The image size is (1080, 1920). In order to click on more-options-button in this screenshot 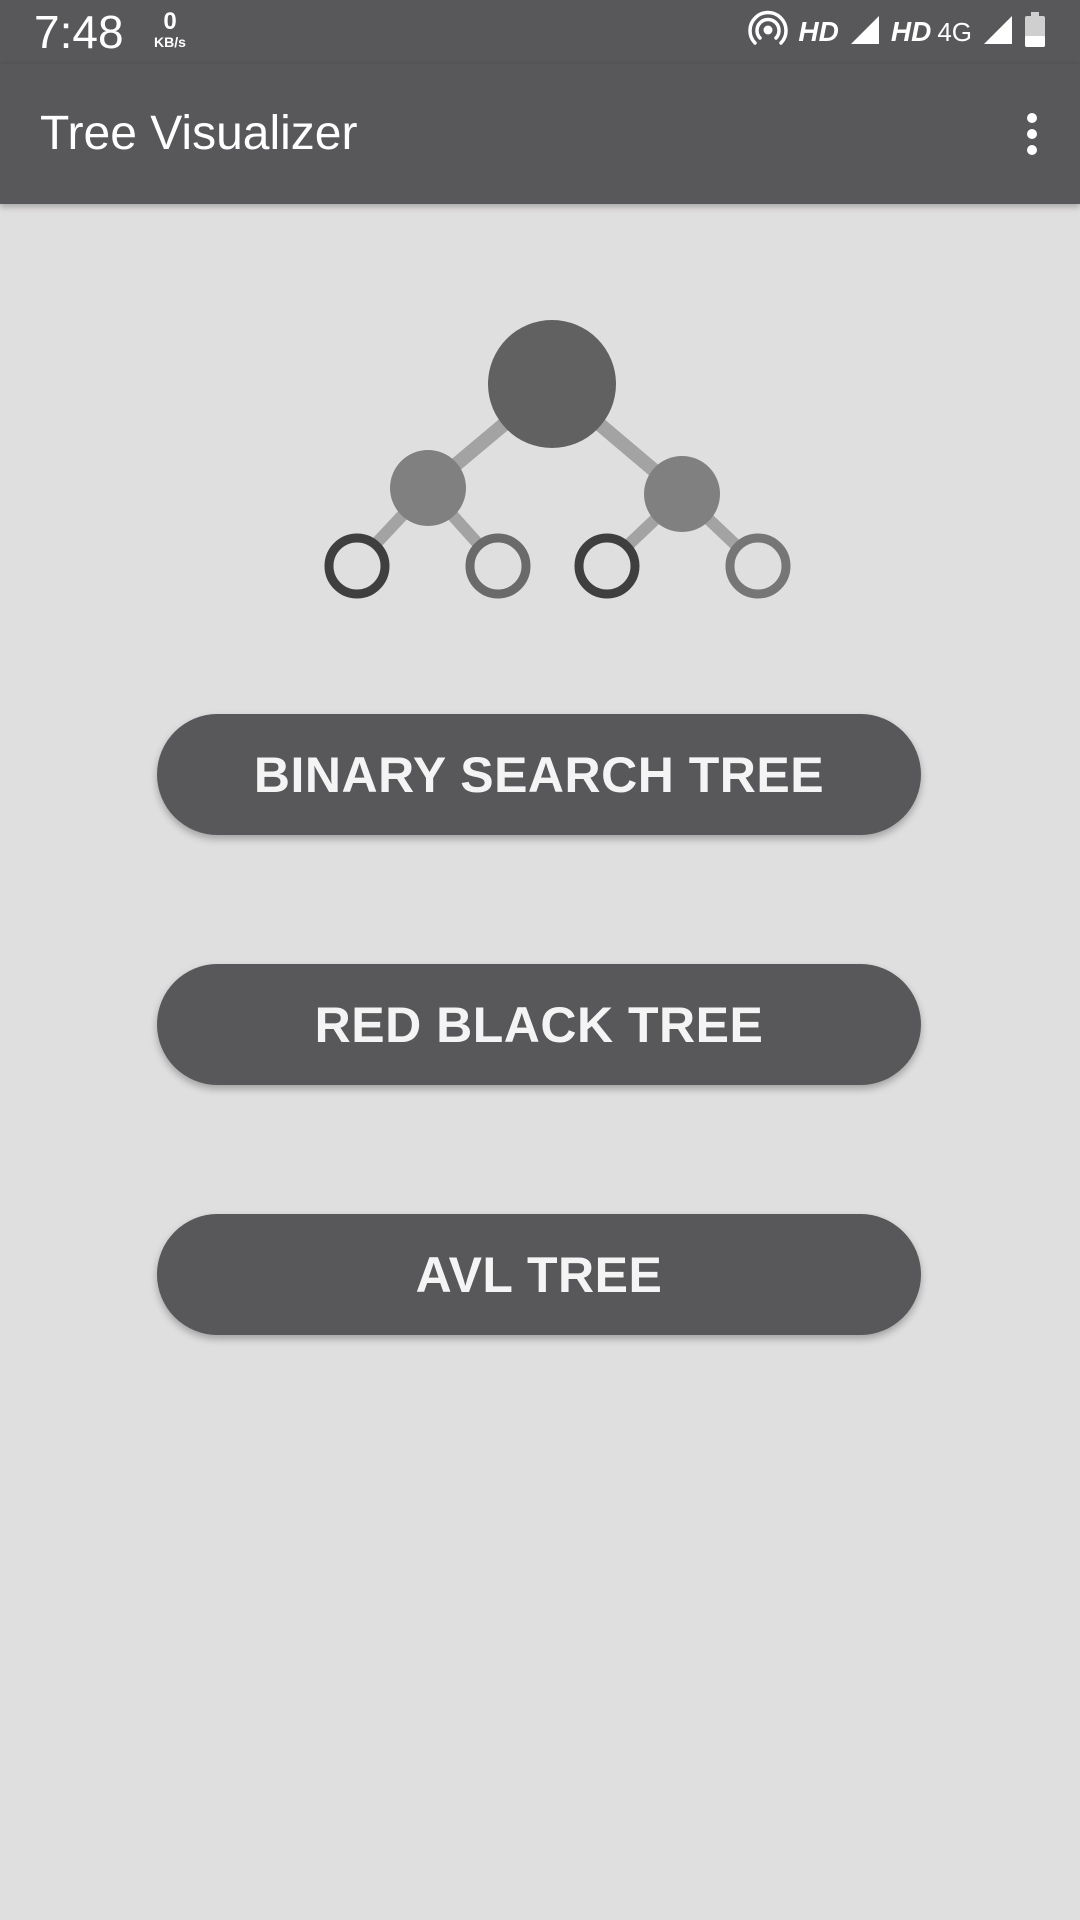, I will do `click(1032, 134)`.